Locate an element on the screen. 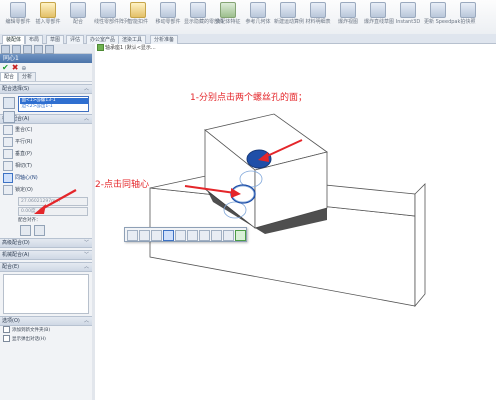 Image resolution: width=496 pixels, height=400 pixels. ref-geometry-icon is located at coordinates (258, 10).